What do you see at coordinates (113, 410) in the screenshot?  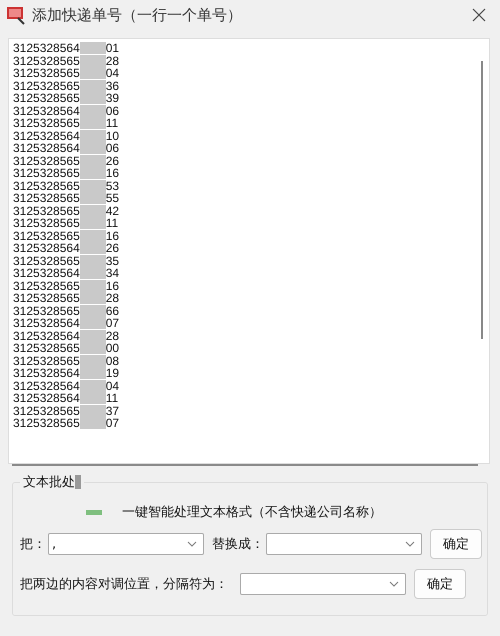 I see `tracking-number-suffix: 37` at bounding box center [113, 410].